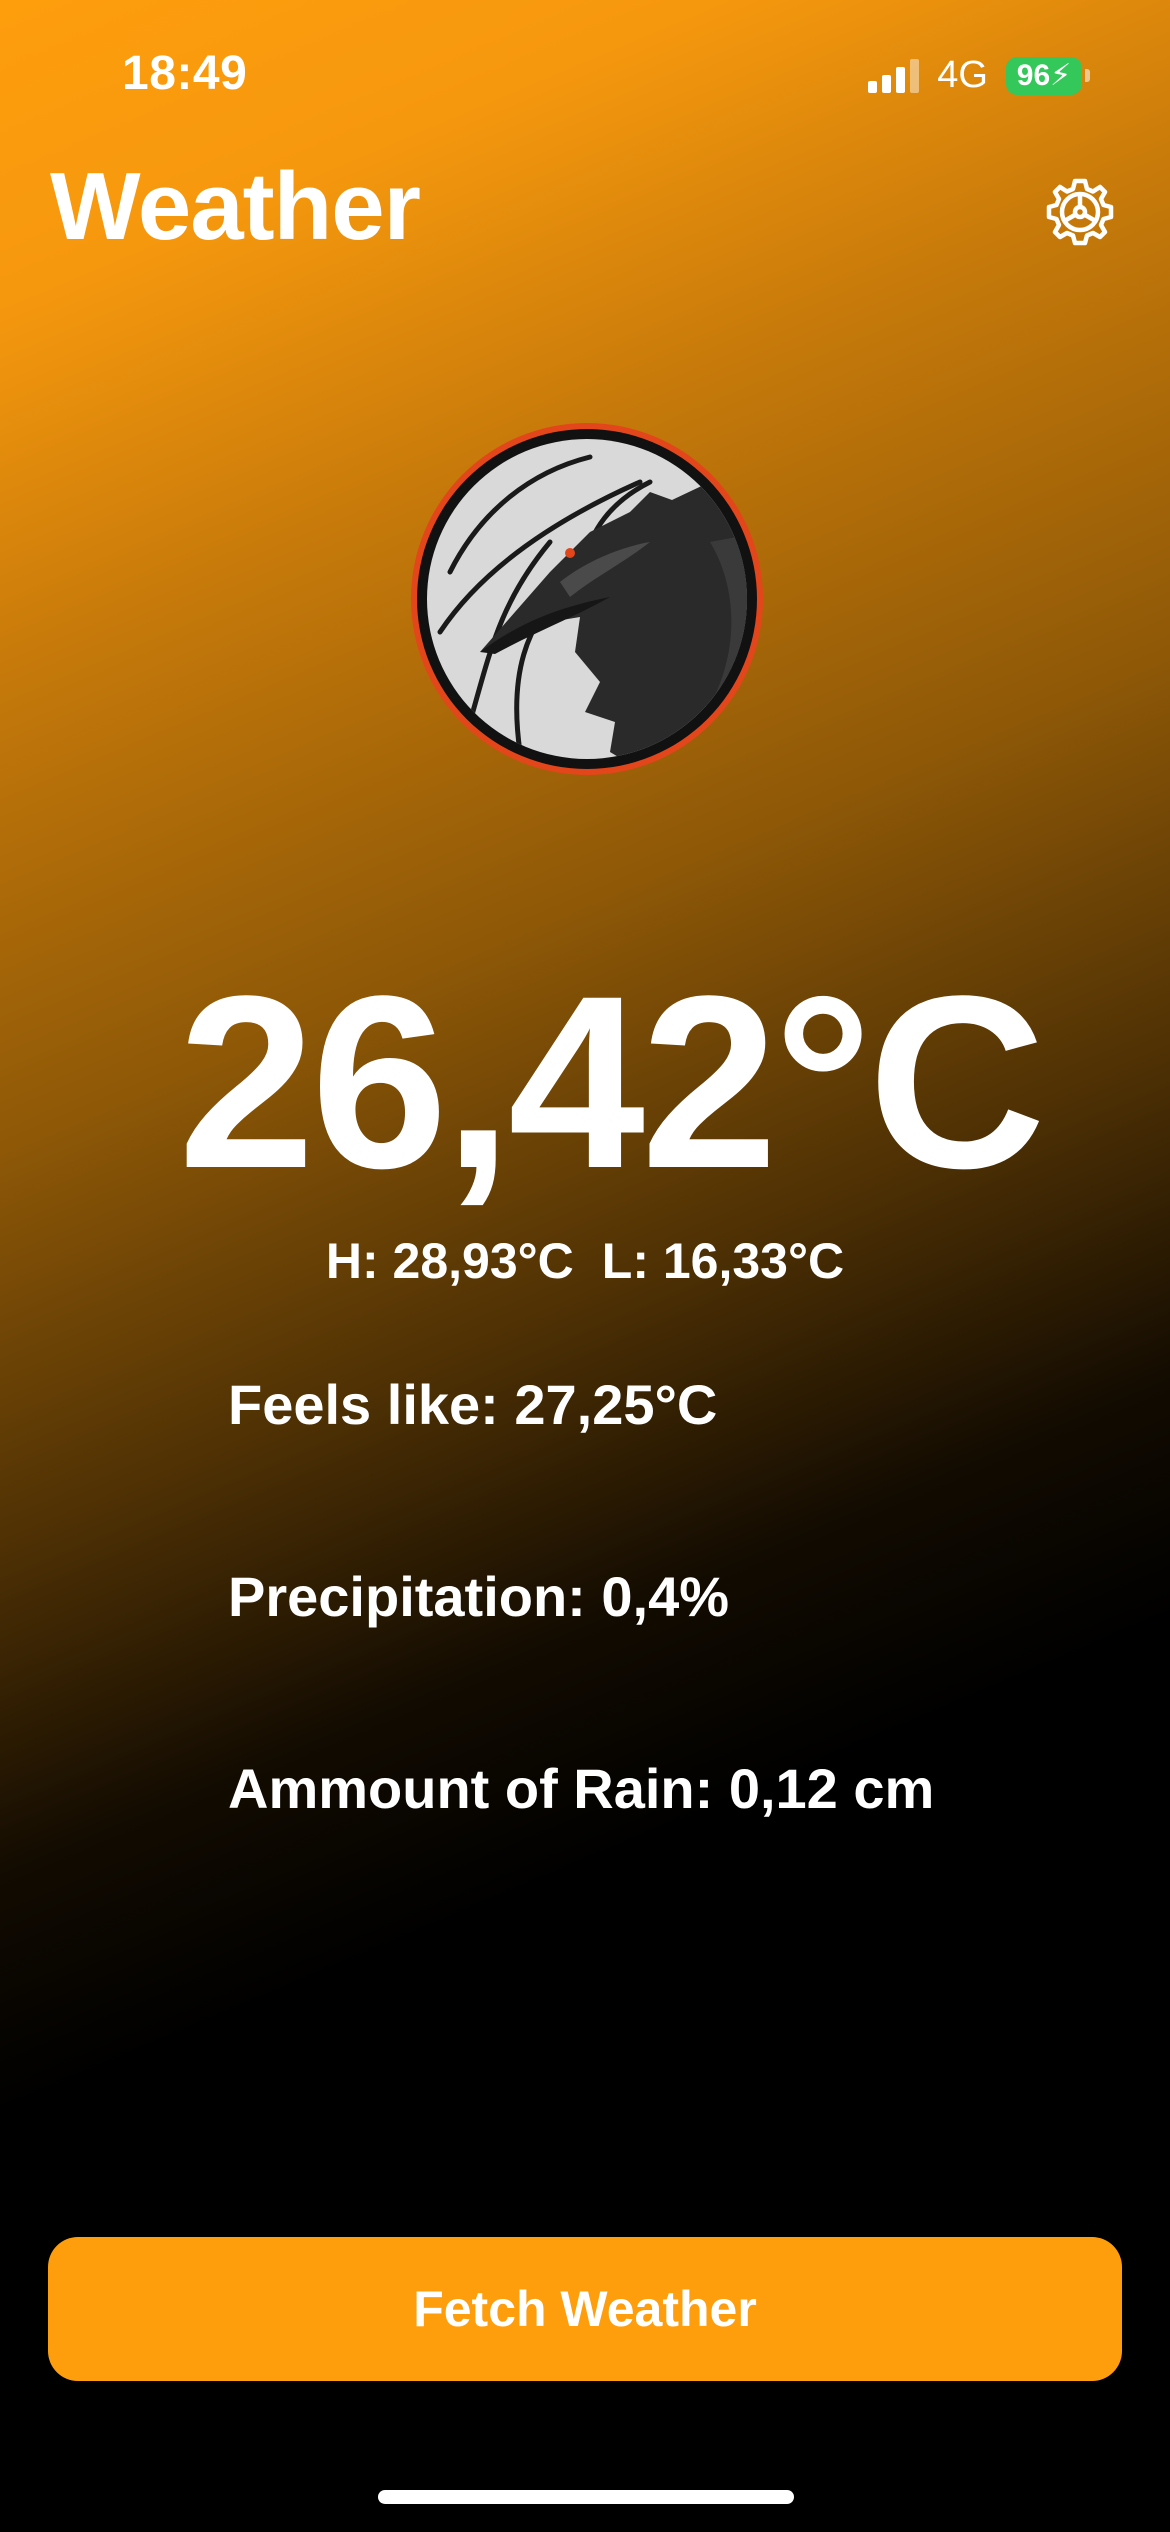 This screenshot has height=2532, width=1170. Describe the element at coordinates (1044, 75) in the screenshot. I see `battery-level: 96 ⚡` at that location.